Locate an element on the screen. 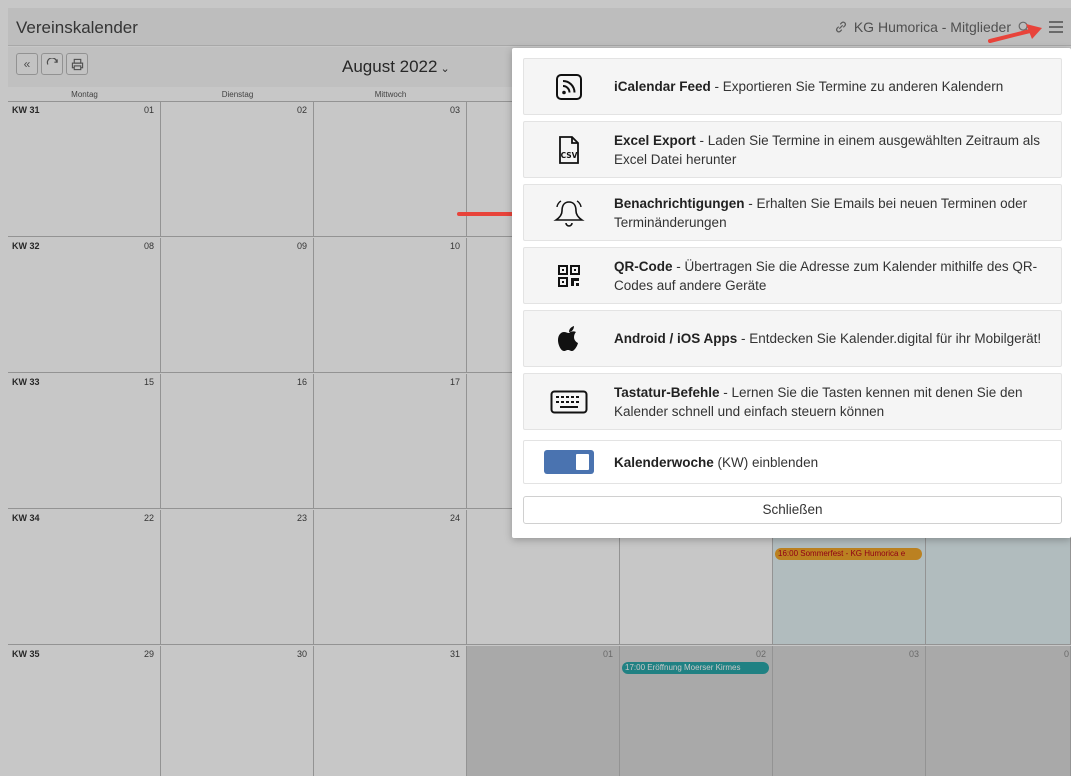  week-number-toggle is located at coordinates (569, 462).